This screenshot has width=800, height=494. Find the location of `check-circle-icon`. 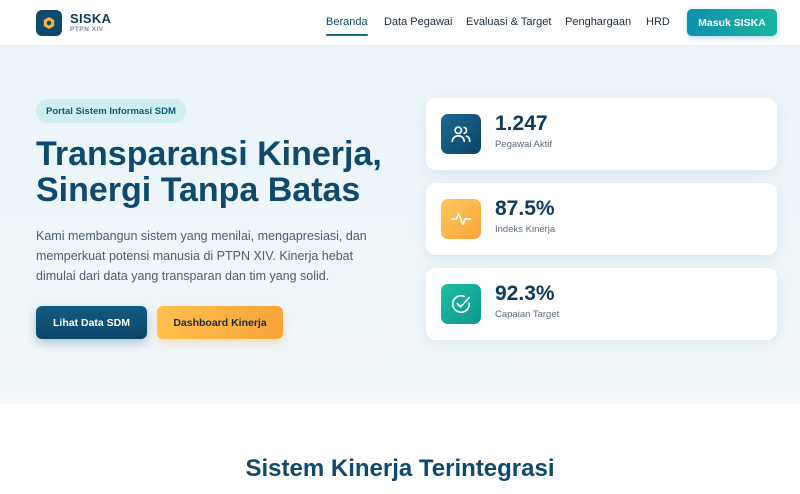

check-circle-icon is located at coordinates (461, 304).